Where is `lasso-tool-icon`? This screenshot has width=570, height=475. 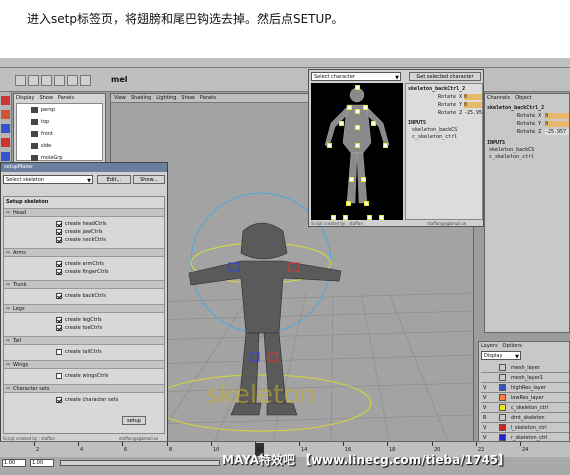 lasso-tool-icon is located at coordinates (5, 114).